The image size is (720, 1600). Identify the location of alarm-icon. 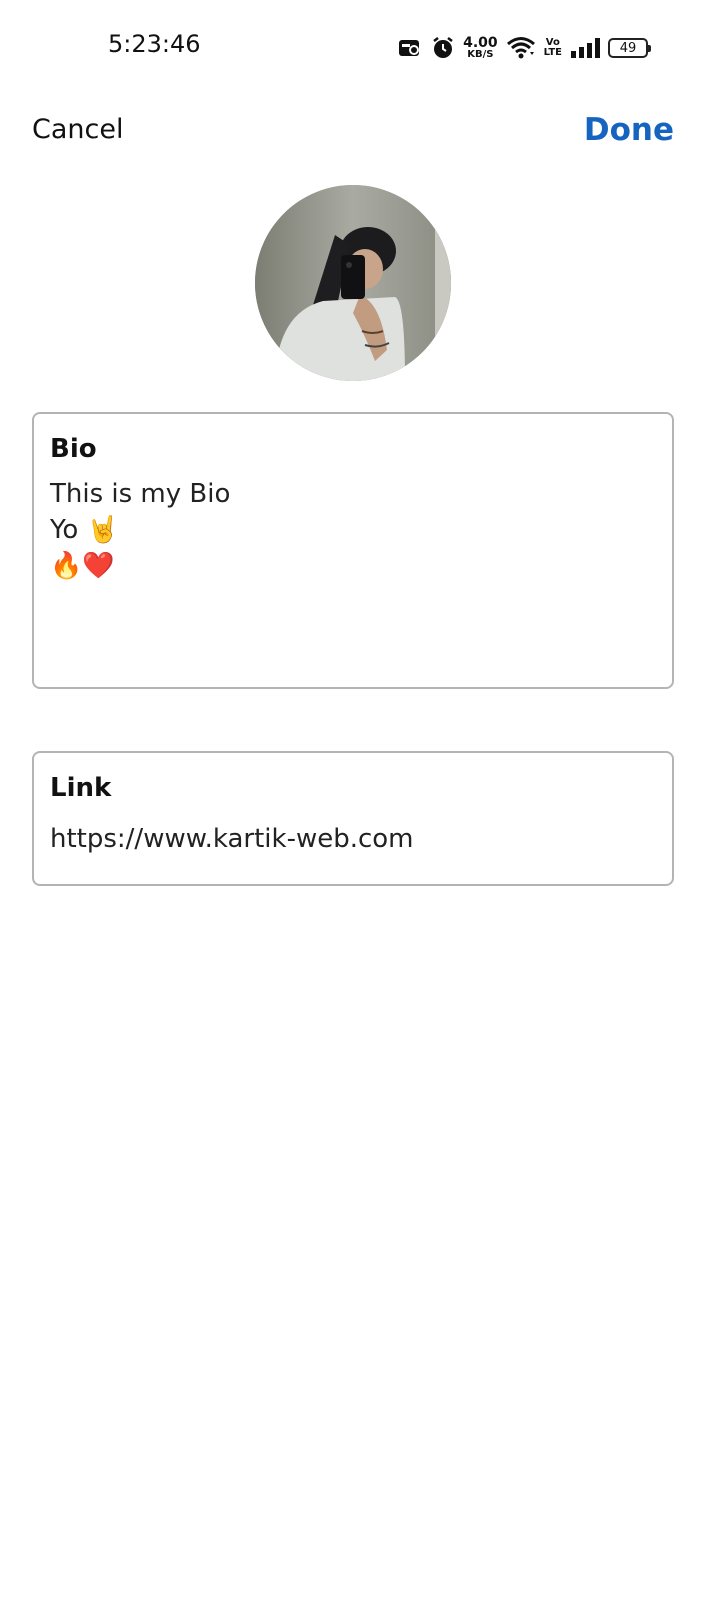
(443, 48).